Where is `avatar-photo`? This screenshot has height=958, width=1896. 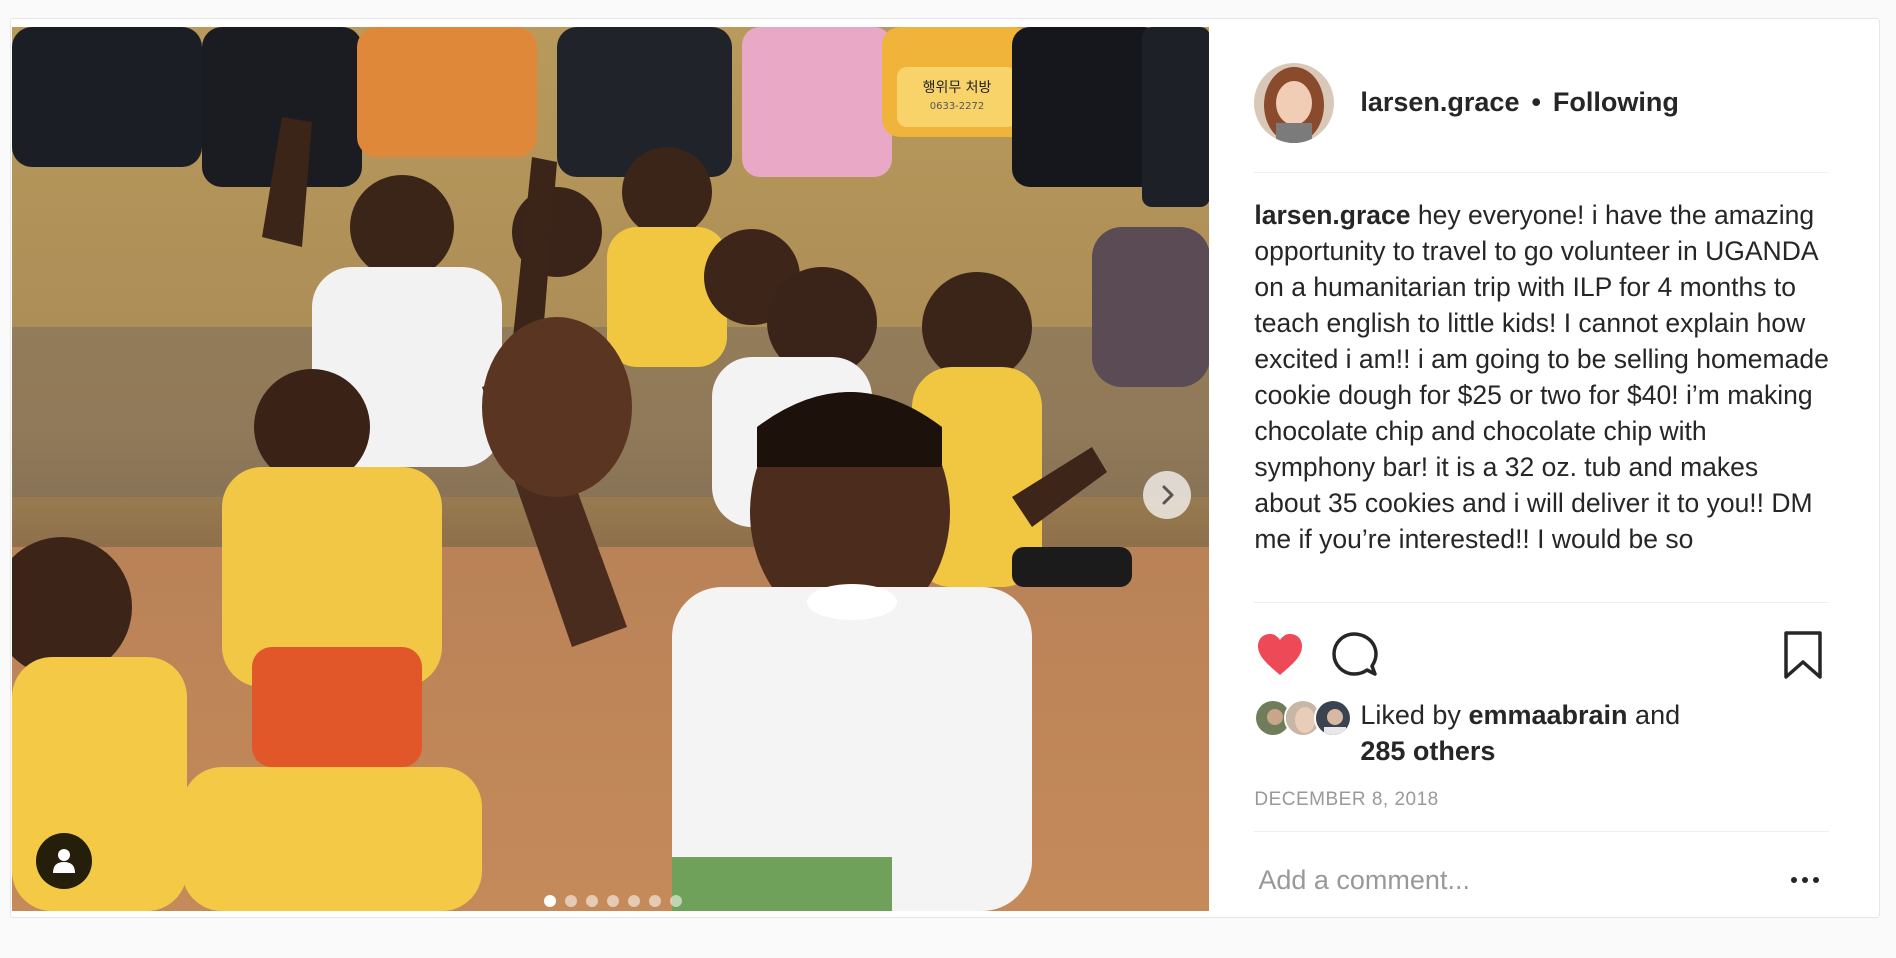
avatar-photo is located at coordinates (1294, 102).